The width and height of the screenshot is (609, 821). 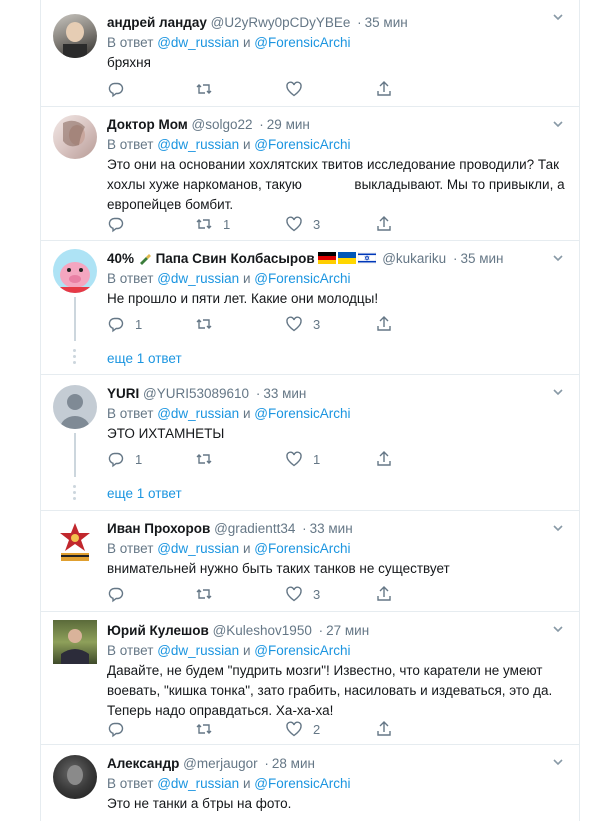 What do you see at coordinates (123, 393) in the screenshot?
I see `author-name: YURI` at bounding box center [123, 393].